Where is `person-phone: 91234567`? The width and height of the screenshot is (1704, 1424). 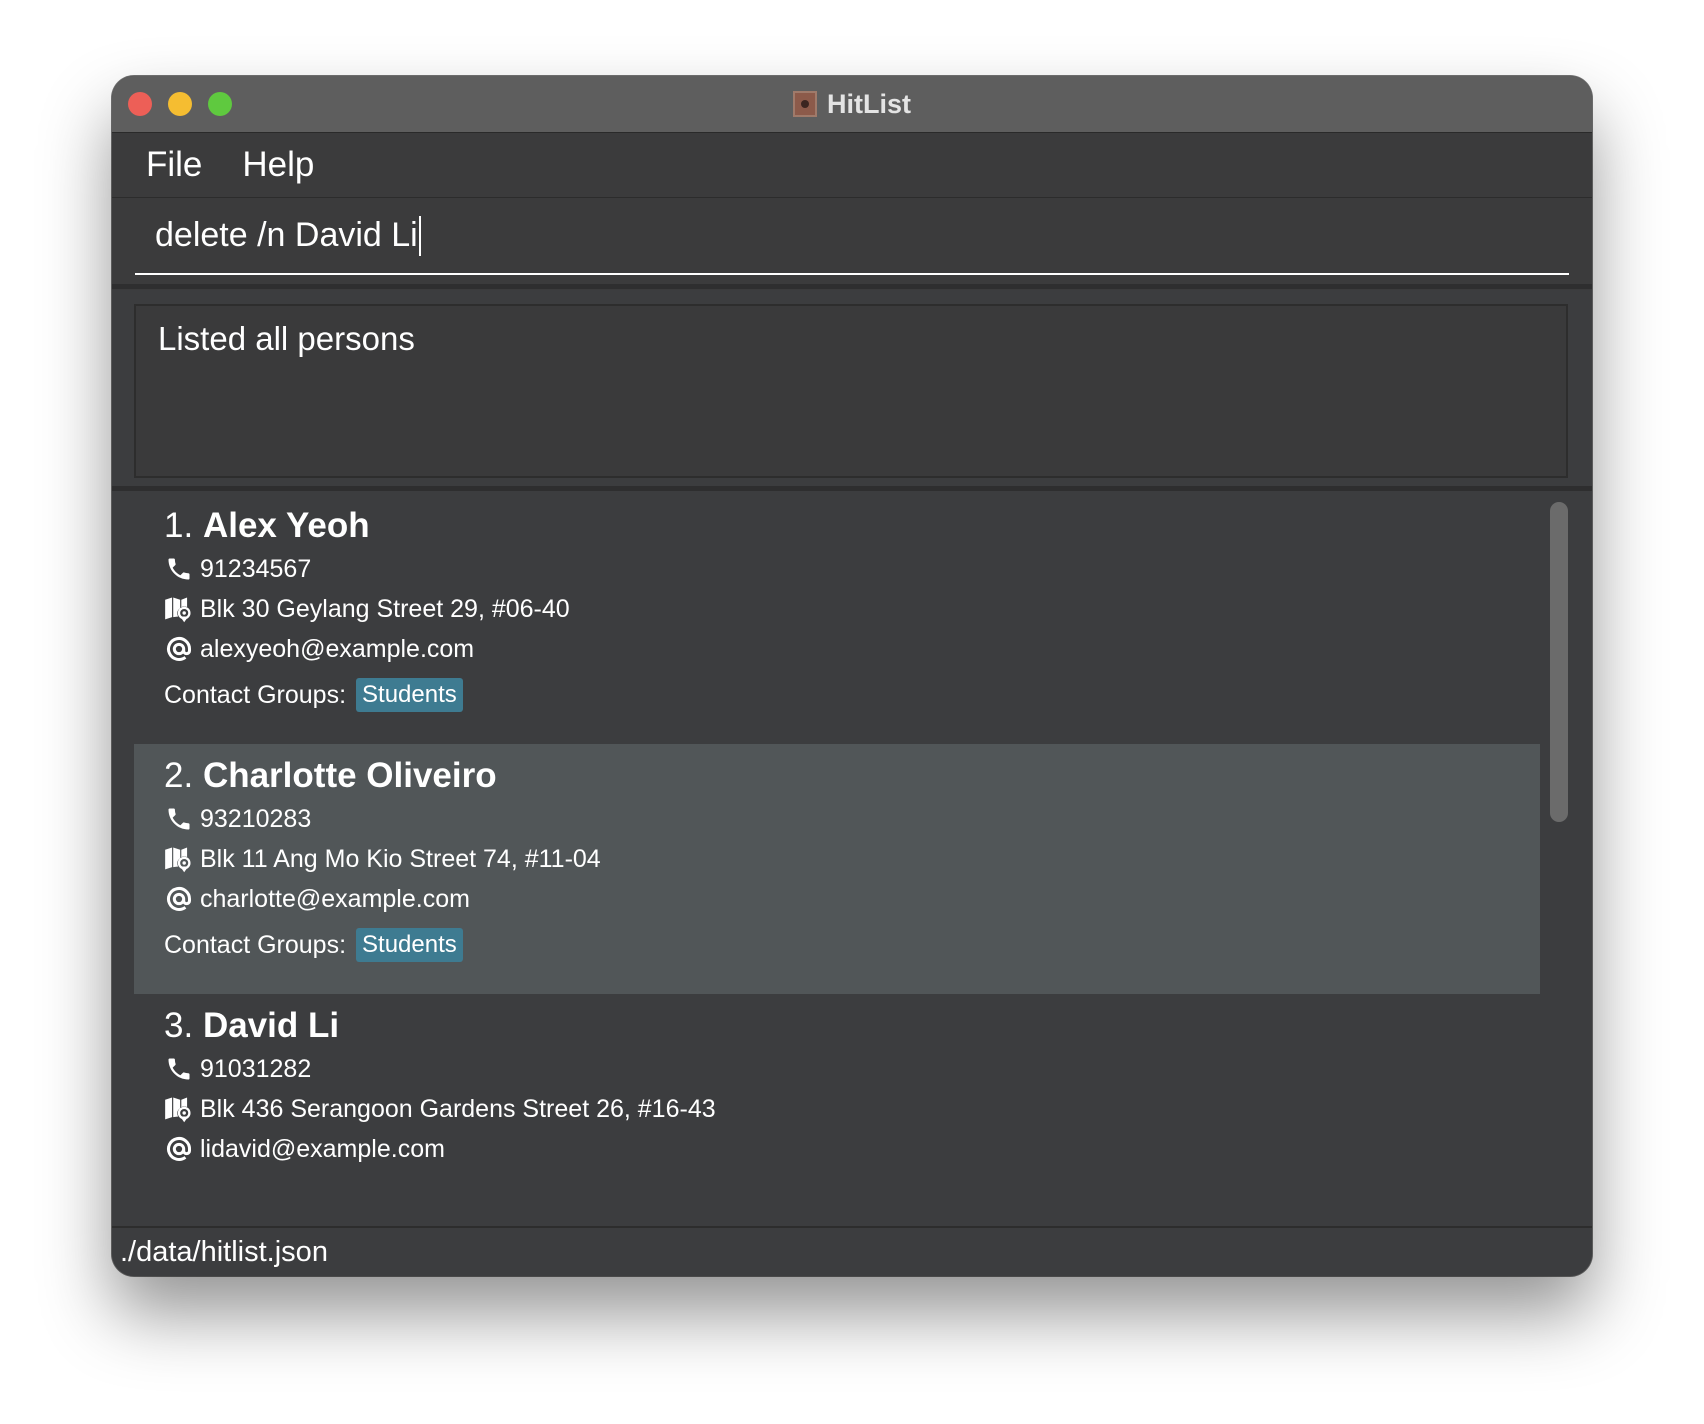 person-phone: 91234567 is located at coordinates (256, 568).